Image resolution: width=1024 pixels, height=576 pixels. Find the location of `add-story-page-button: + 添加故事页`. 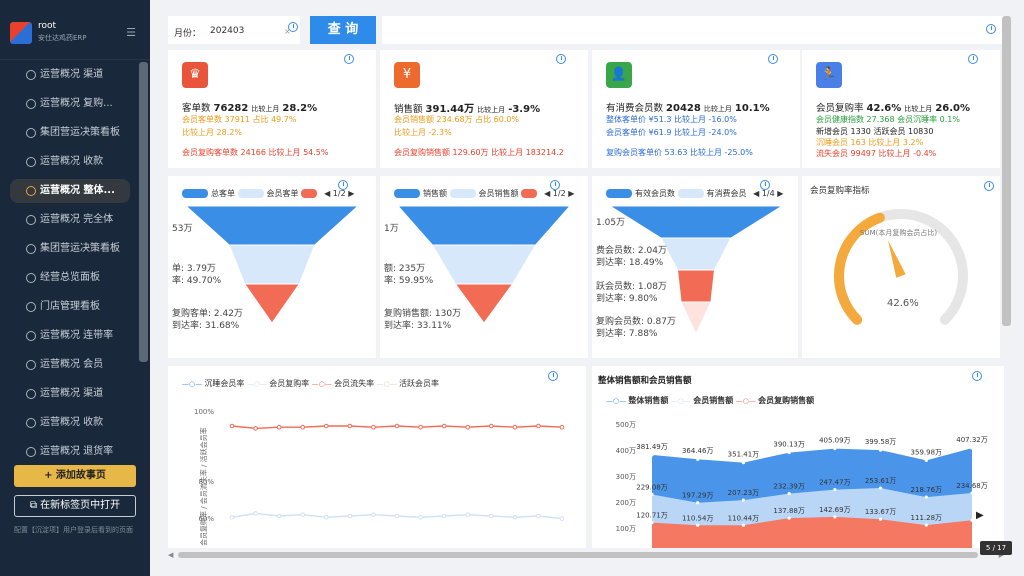

add-story-page-button: + 添加故事页 is located at coordinates (75, 476).